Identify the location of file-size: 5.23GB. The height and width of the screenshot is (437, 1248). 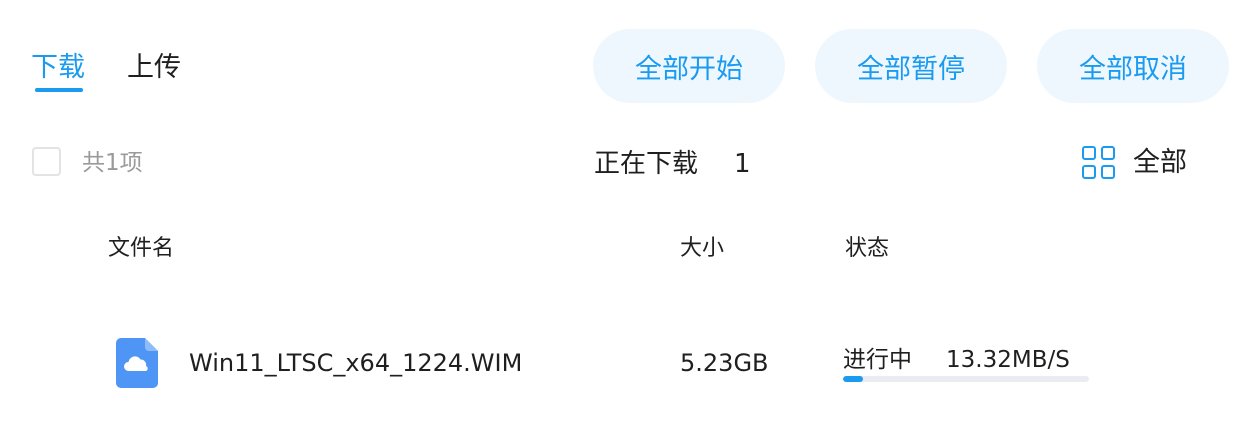
(724, 363).